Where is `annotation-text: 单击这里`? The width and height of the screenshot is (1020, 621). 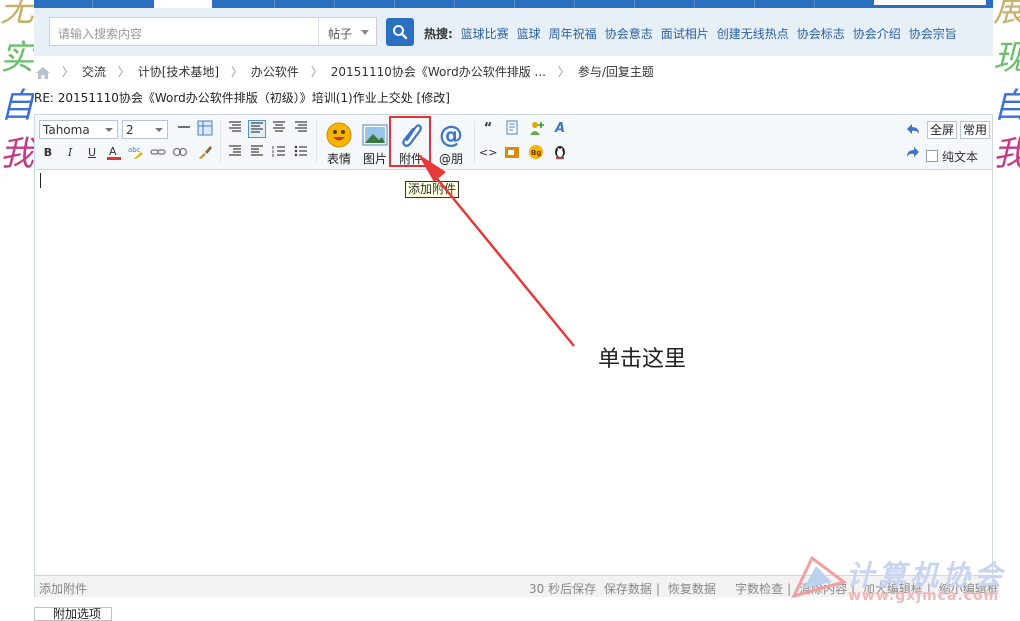 annotation-text: 单击这里 is located at coordinates (642, 359).